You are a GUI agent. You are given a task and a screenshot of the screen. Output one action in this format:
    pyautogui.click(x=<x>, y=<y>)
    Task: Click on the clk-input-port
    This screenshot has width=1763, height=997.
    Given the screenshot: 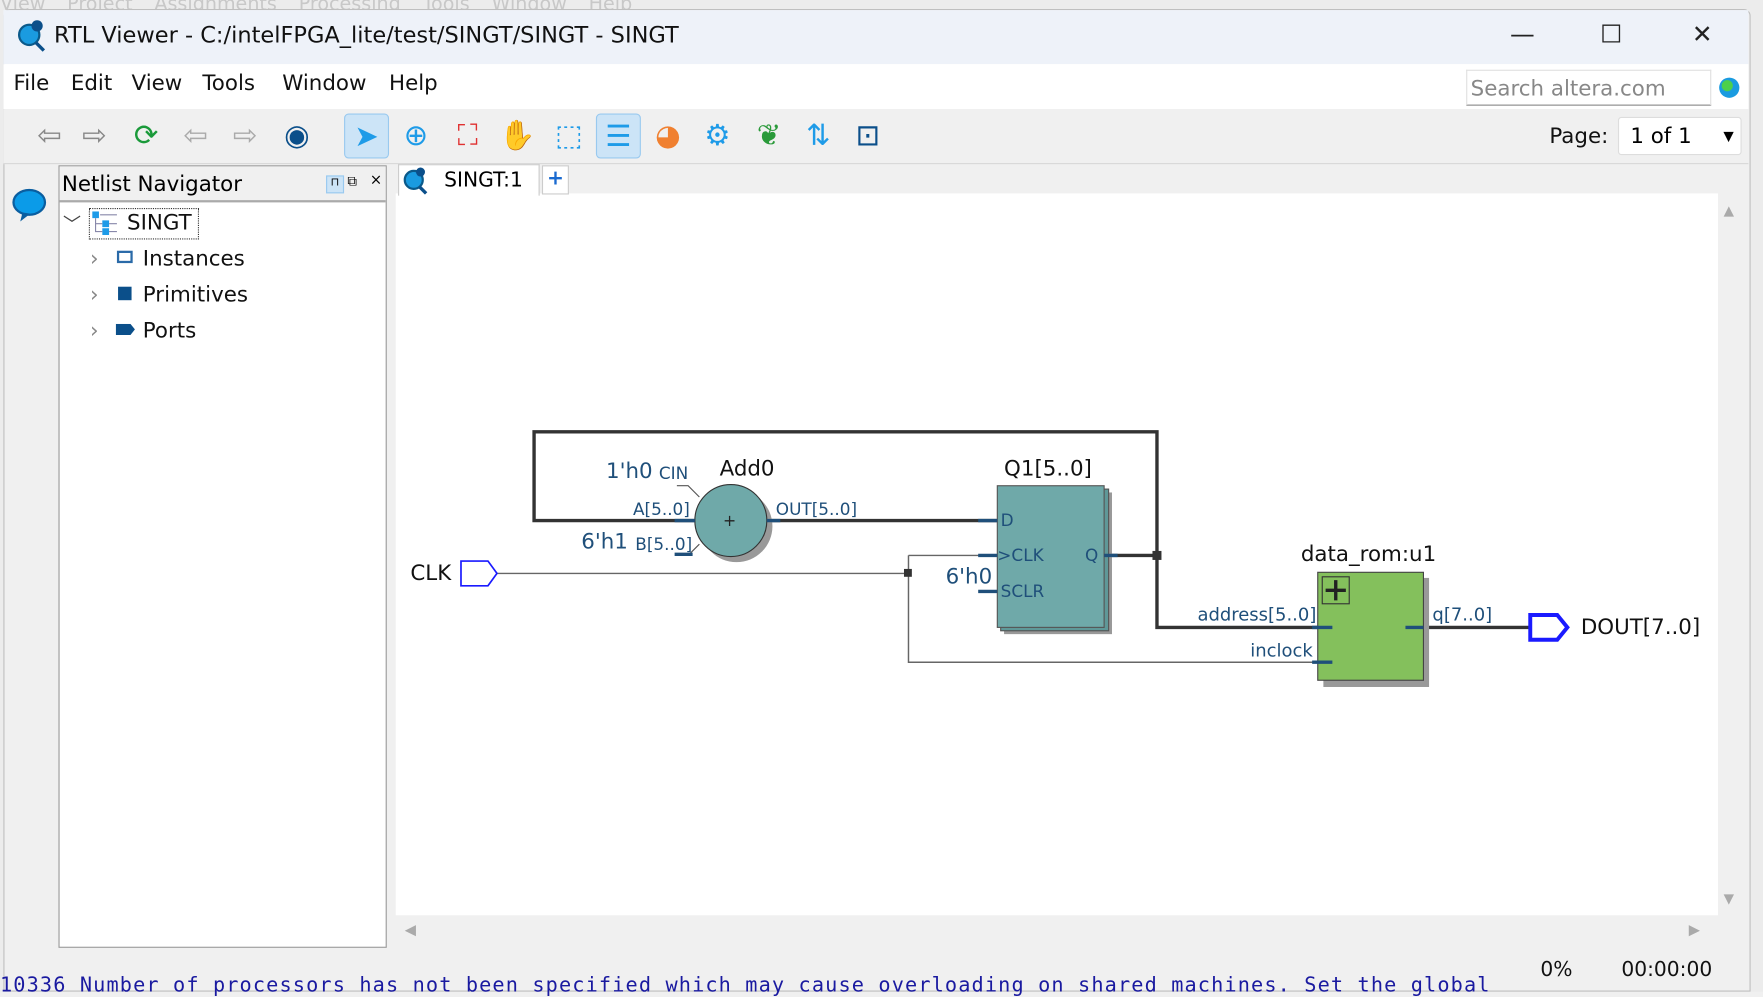 What is the action you would take?
    pyautogui.click(x=479, y=573)
    